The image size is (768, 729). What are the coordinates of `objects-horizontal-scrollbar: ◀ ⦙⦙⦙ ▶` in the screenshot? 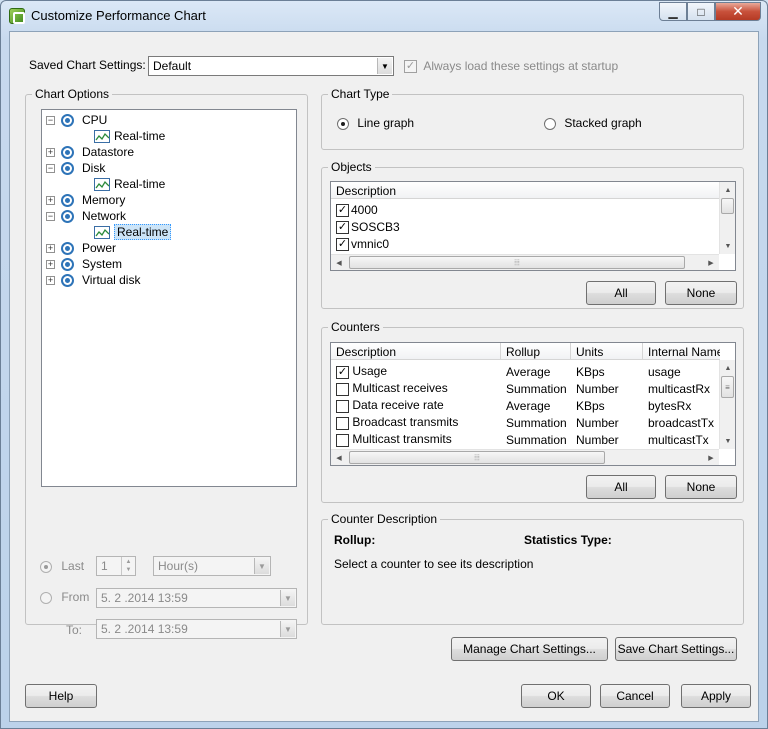 It's located at (525, 262).